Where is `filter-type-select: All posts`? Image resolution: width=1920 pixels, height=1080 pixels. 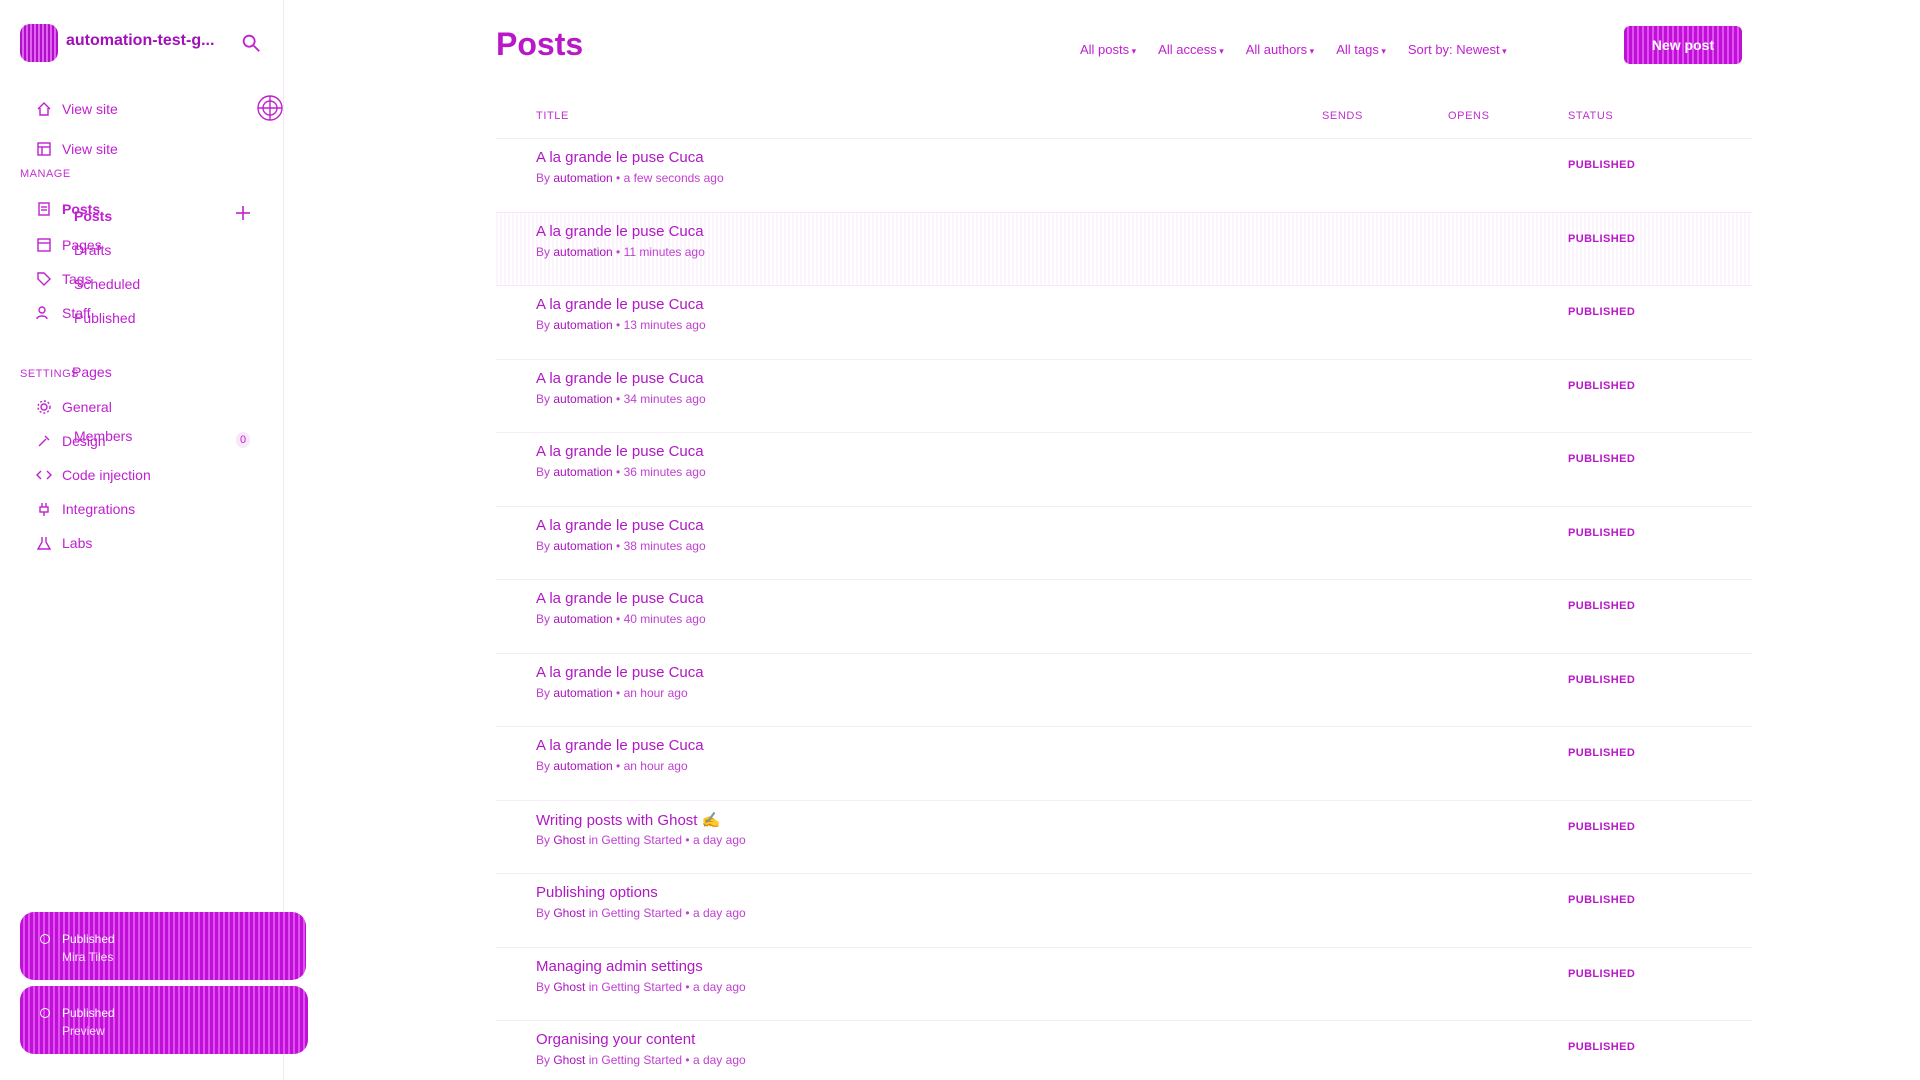
filter-type-select: All posts is located at coordinates (1108, 49).